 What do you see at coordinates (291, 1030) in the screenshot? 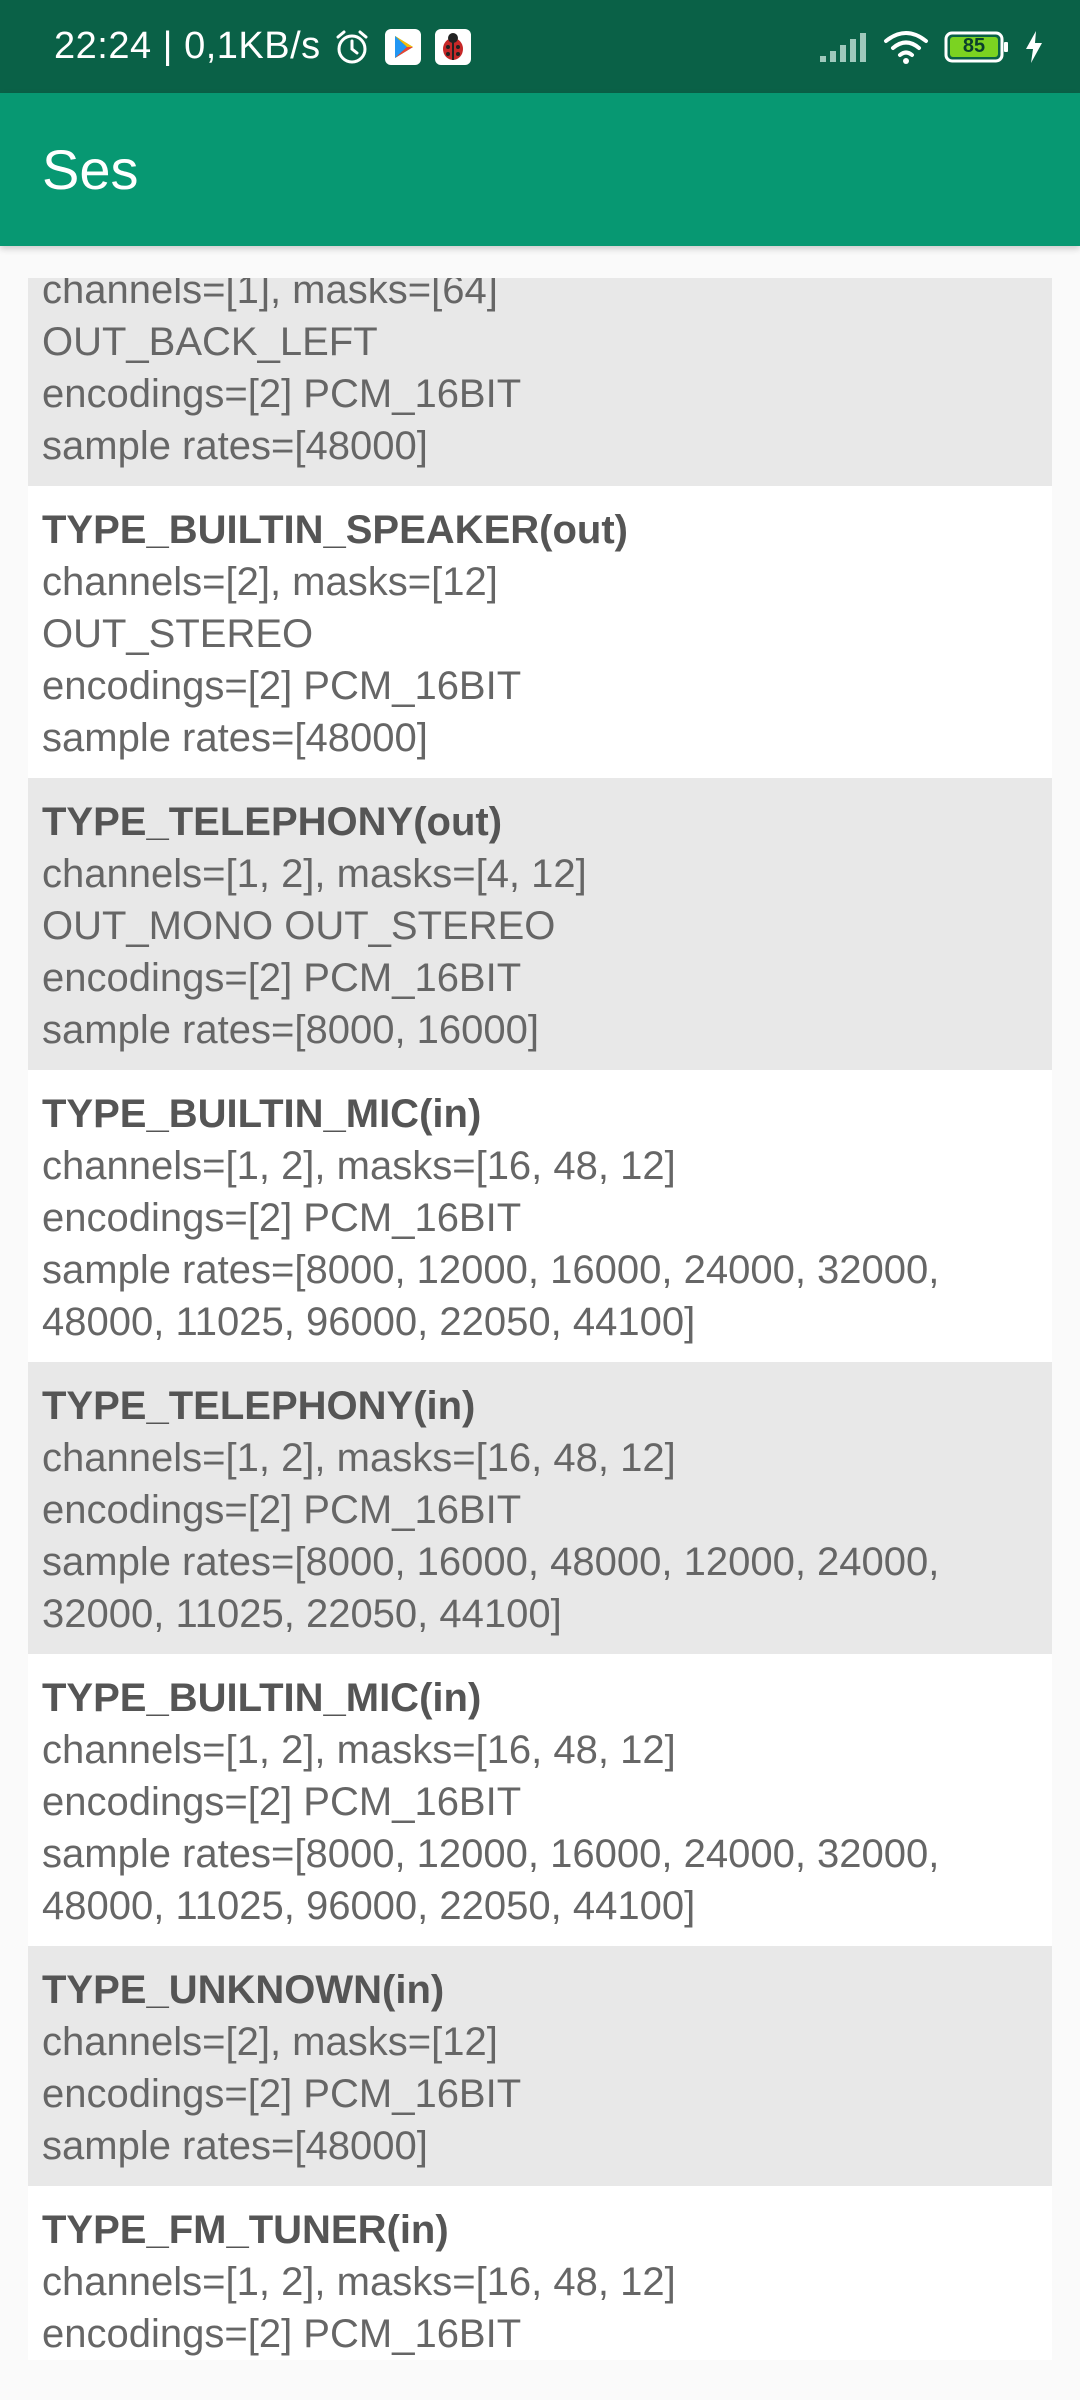
I see `device-detail-line: sample rates=[8000, 16000]` at bounding box center [291, 1030].